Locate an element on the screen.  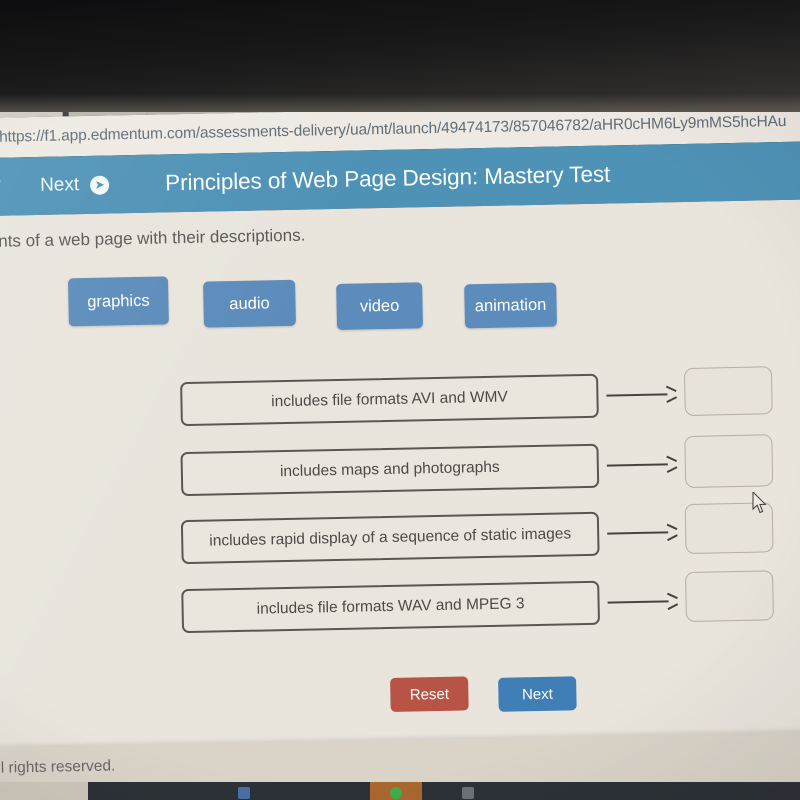
tile-label: video is located at coordinates (379, 306).